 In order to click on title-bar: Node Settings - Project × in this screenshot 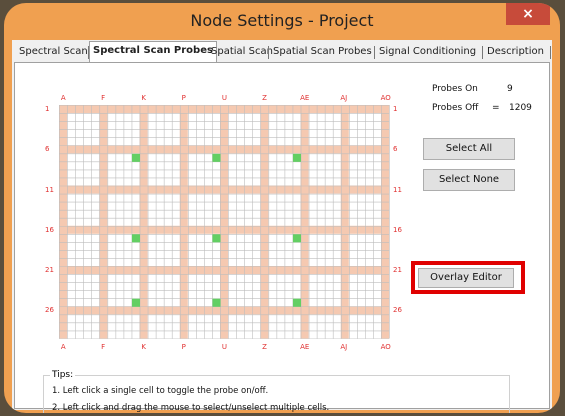, I will do `click(282, 21)`.